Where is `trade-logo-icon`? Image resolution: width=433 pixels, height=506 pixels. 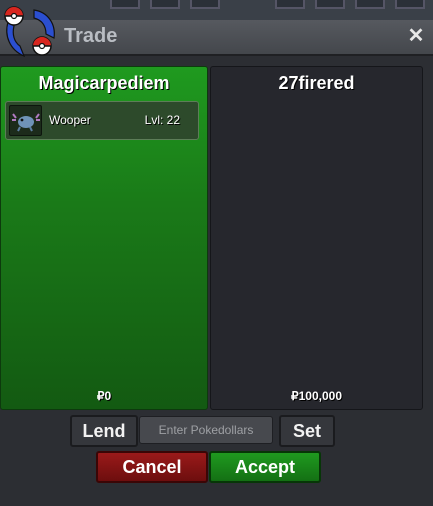 trade-logo-icon is located at coordinates (29, 32).